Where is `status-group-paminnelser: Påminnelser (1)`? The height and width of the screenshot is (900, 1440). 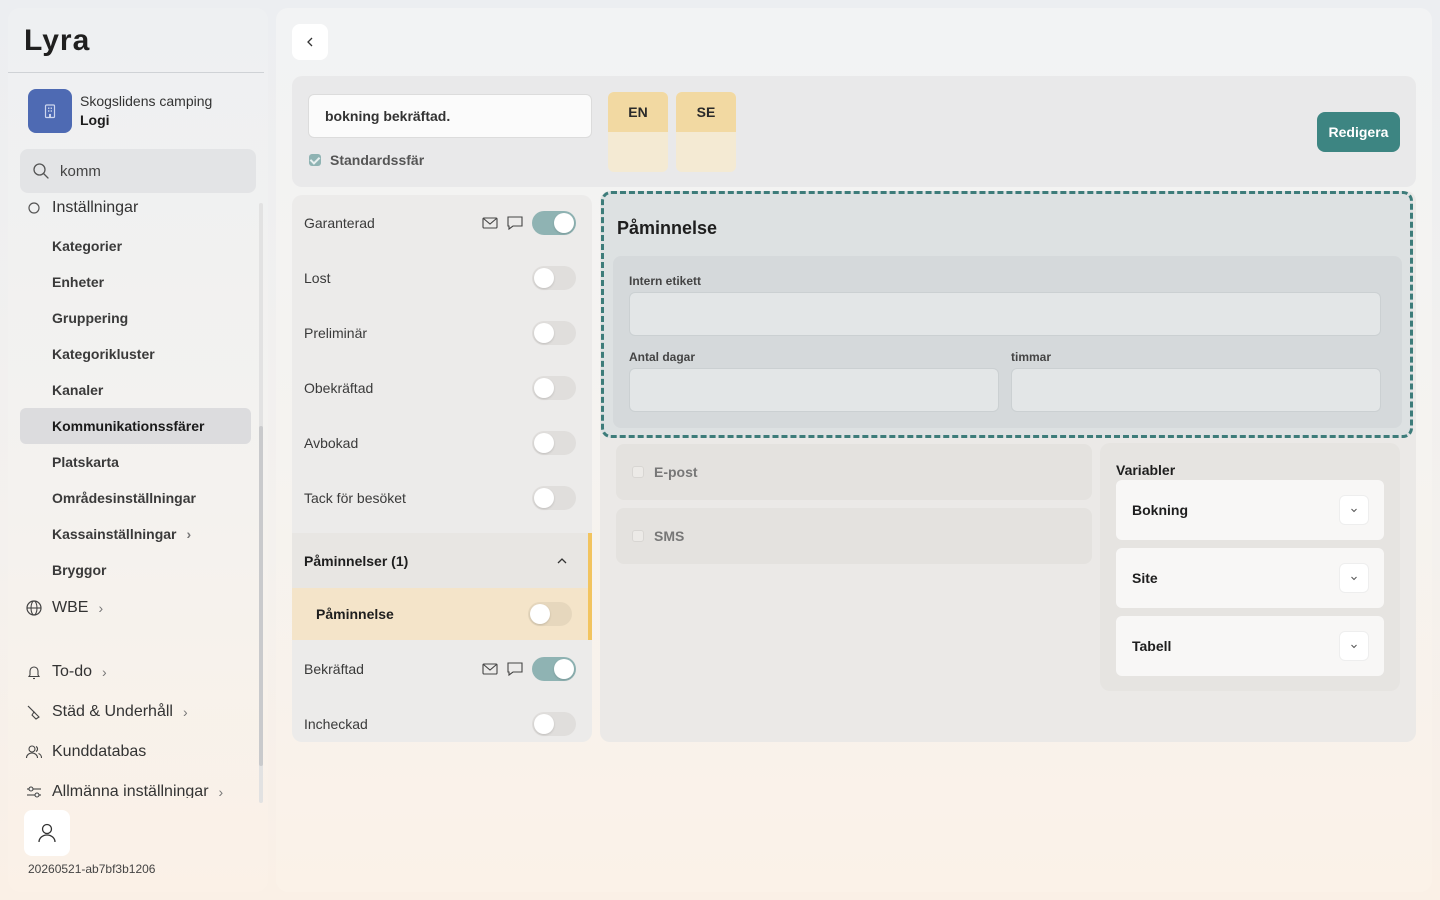 status-group-paminnelser: Påminnelser (1) is located at coordinates (442, 560).